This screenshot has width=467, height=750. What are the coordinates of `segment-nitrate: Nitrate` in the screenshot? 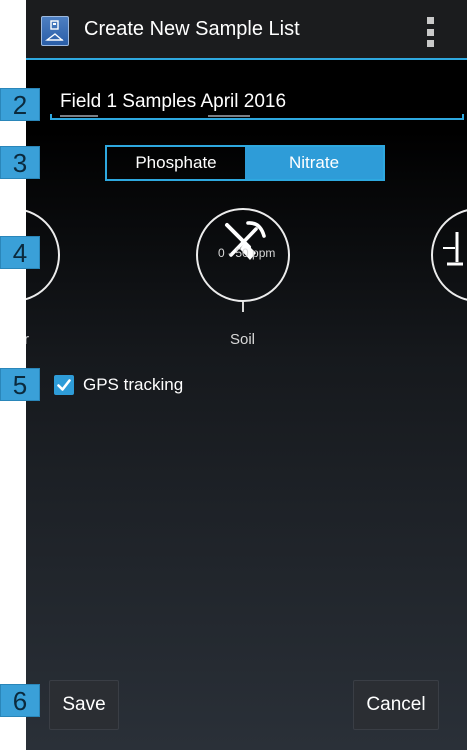 It's located at (314, 163).